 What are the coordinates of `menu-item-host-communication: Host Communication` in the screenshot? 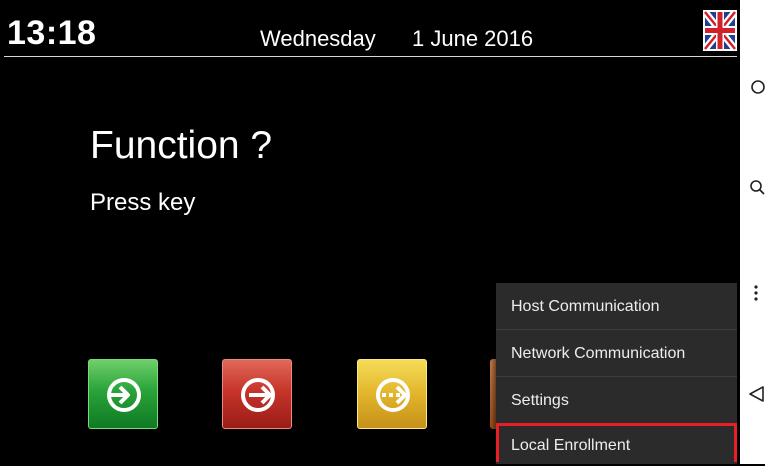 It's located at (616, 306).